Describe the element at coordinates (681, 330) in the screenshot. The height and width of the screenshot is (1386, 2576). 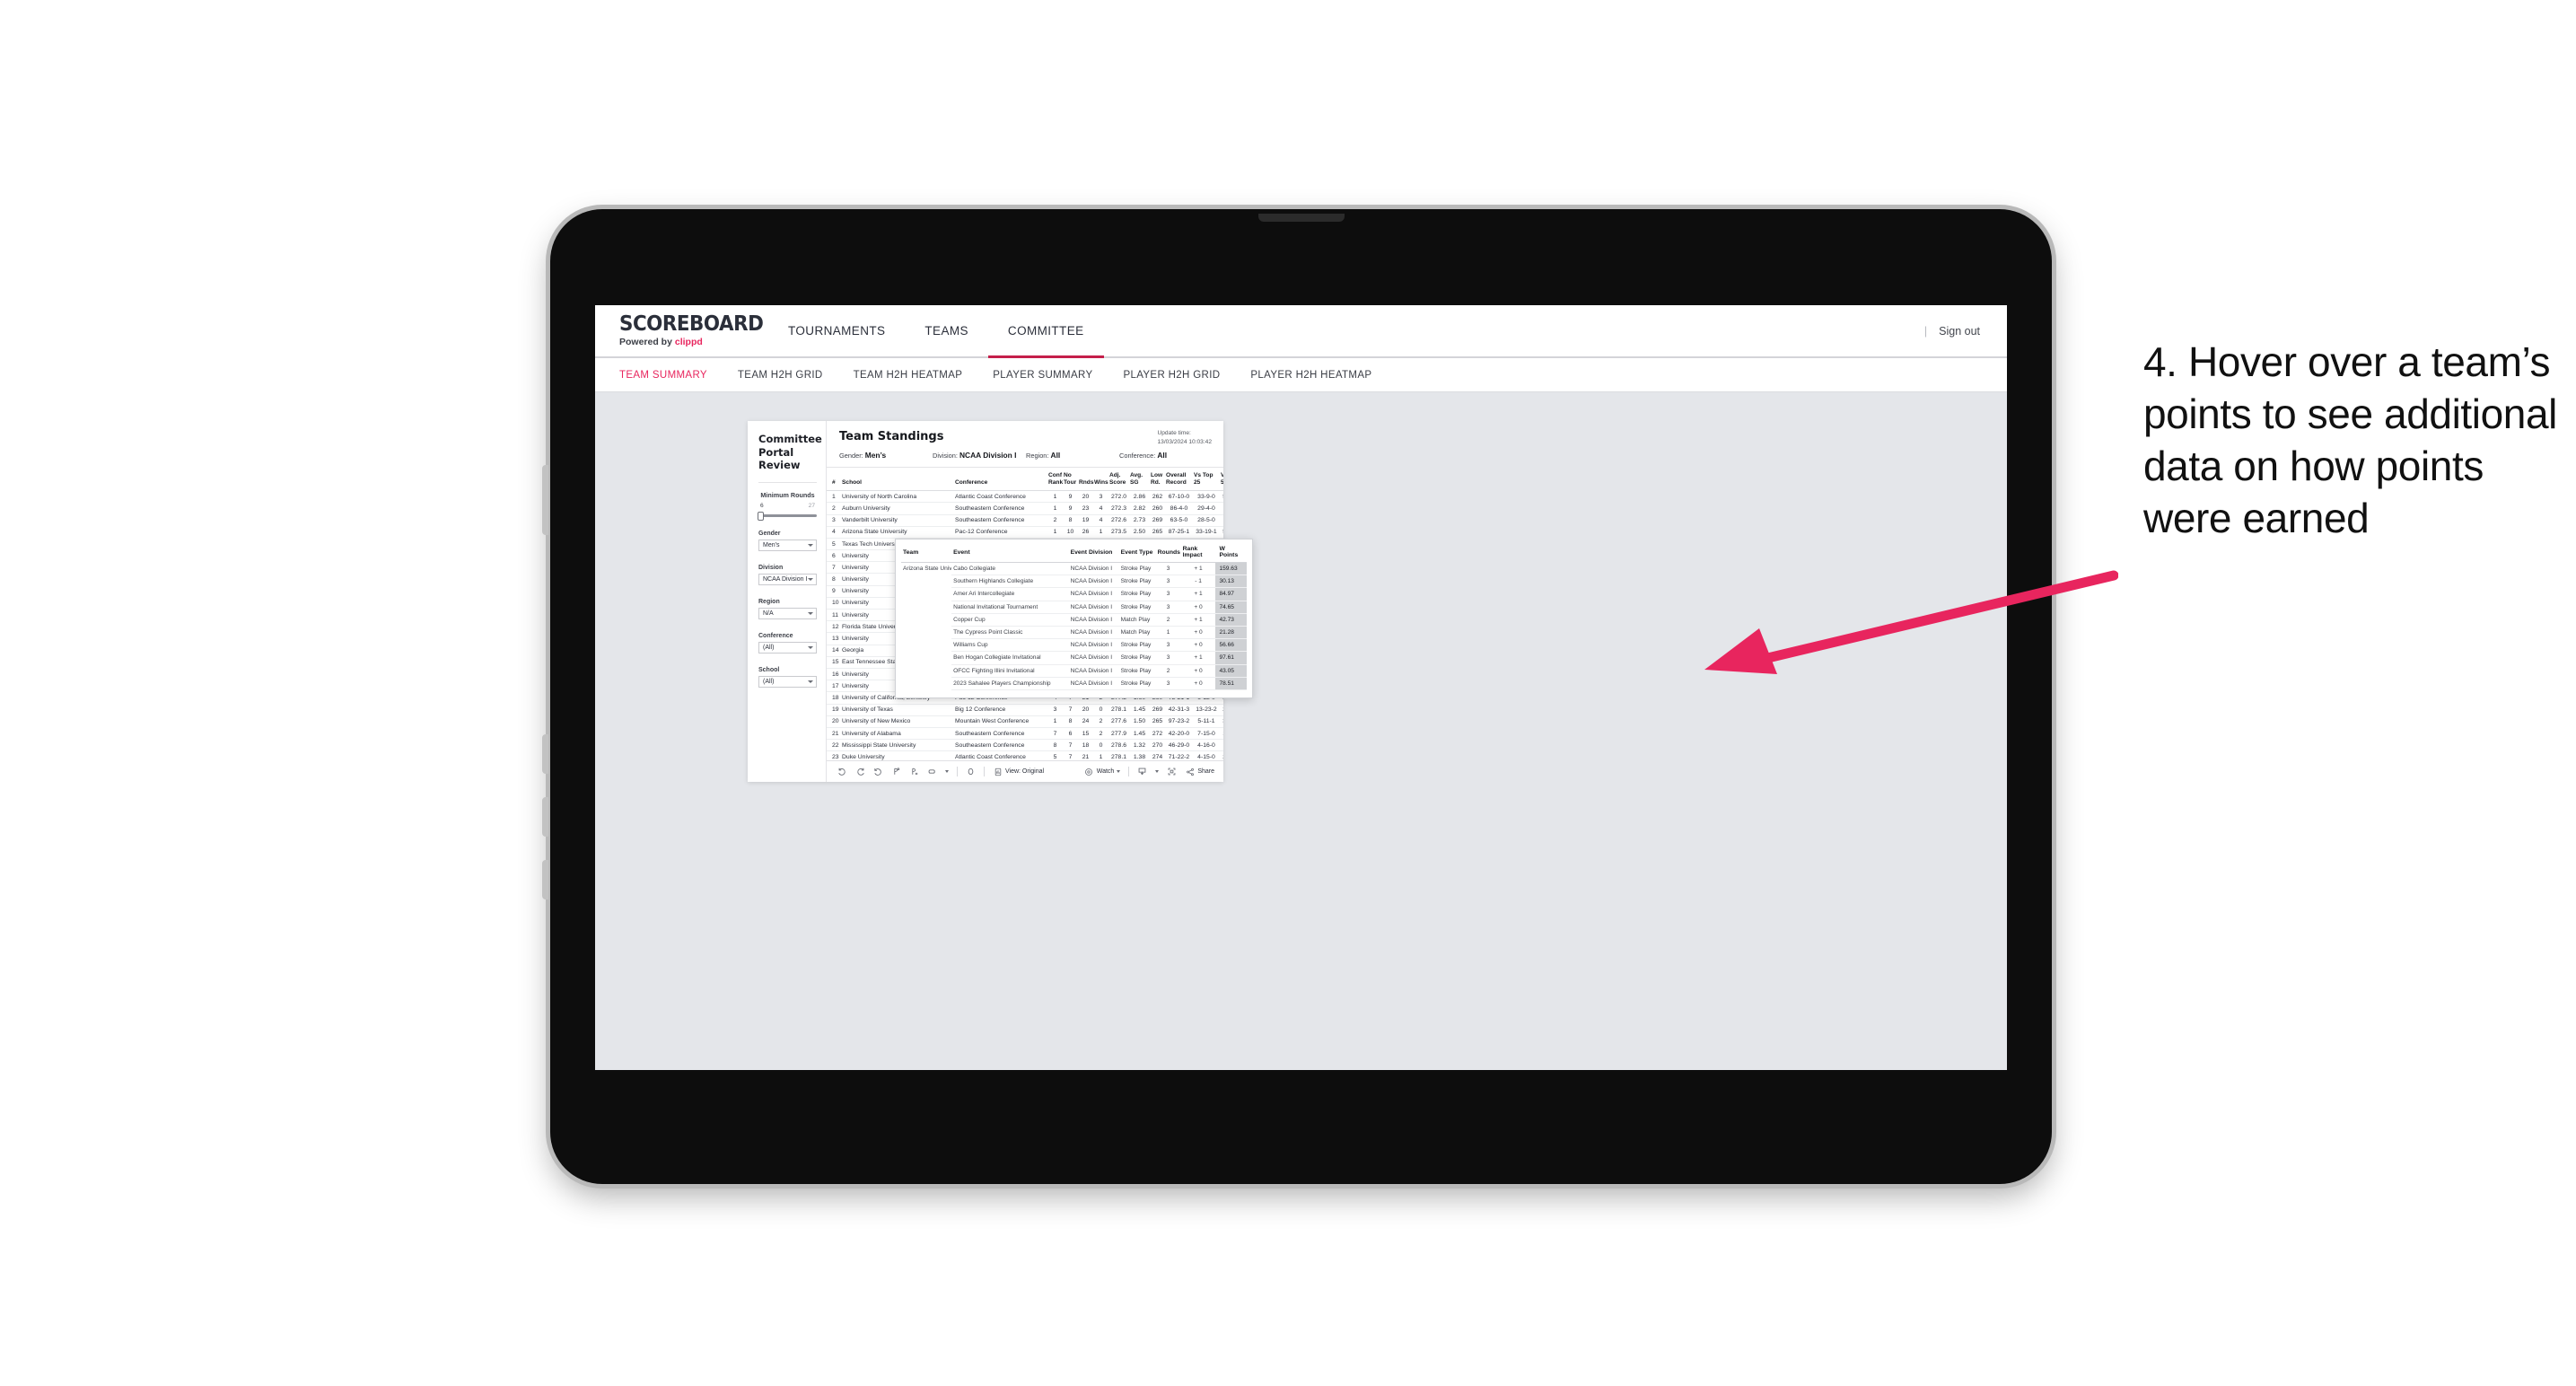
I see `brand-logo: SCOREBOARD Powered by clippd` at that location.